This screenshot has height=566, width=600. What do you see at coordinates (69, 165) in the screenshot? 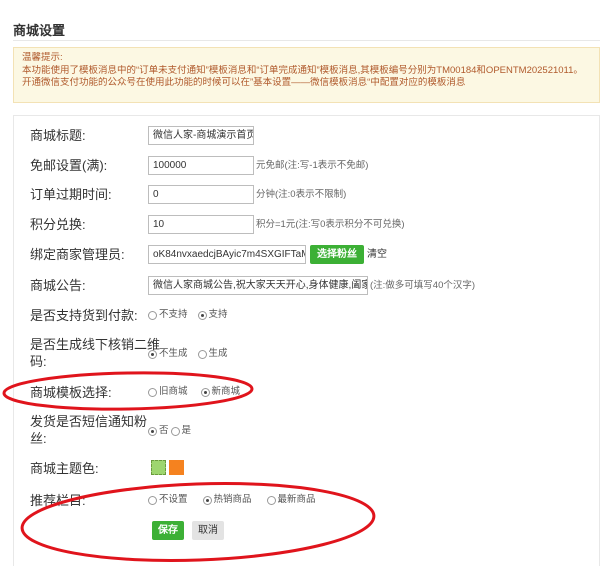
I see `free-shipping-label: 免邮设置(满):` at bounding box center [69, 165].